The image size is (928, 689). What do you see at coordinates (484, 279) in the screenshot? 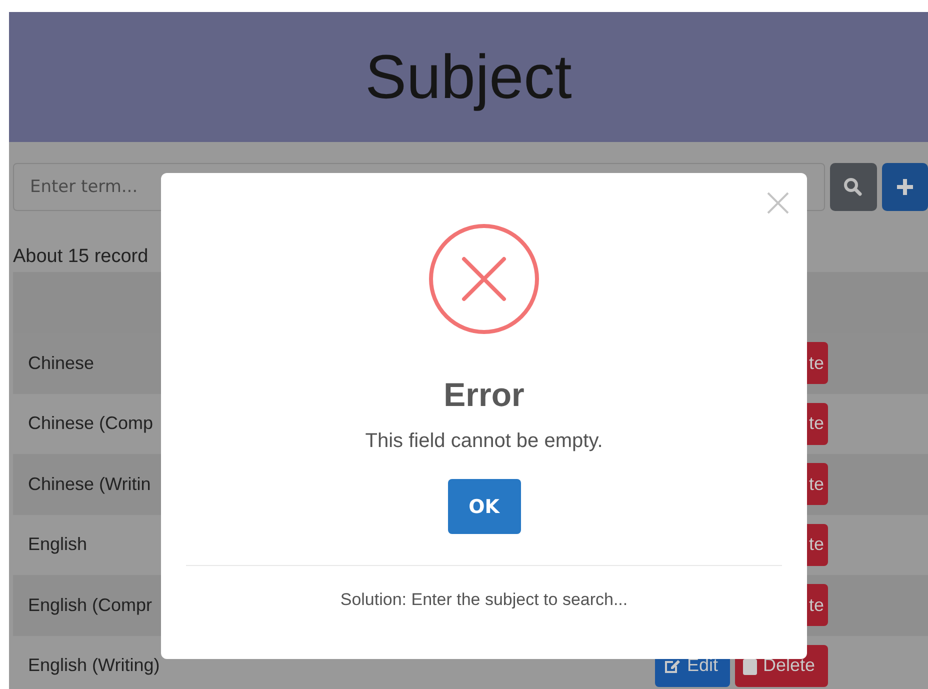
I see `error-icon` at bounding box center [484, 279].